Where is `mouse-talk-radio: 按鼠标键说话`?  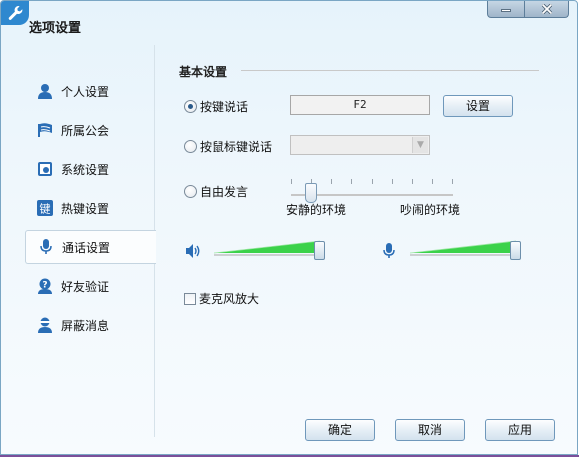 mouse-talk-radio: 按鼠标键说话 is located at coordinates (228, 146).